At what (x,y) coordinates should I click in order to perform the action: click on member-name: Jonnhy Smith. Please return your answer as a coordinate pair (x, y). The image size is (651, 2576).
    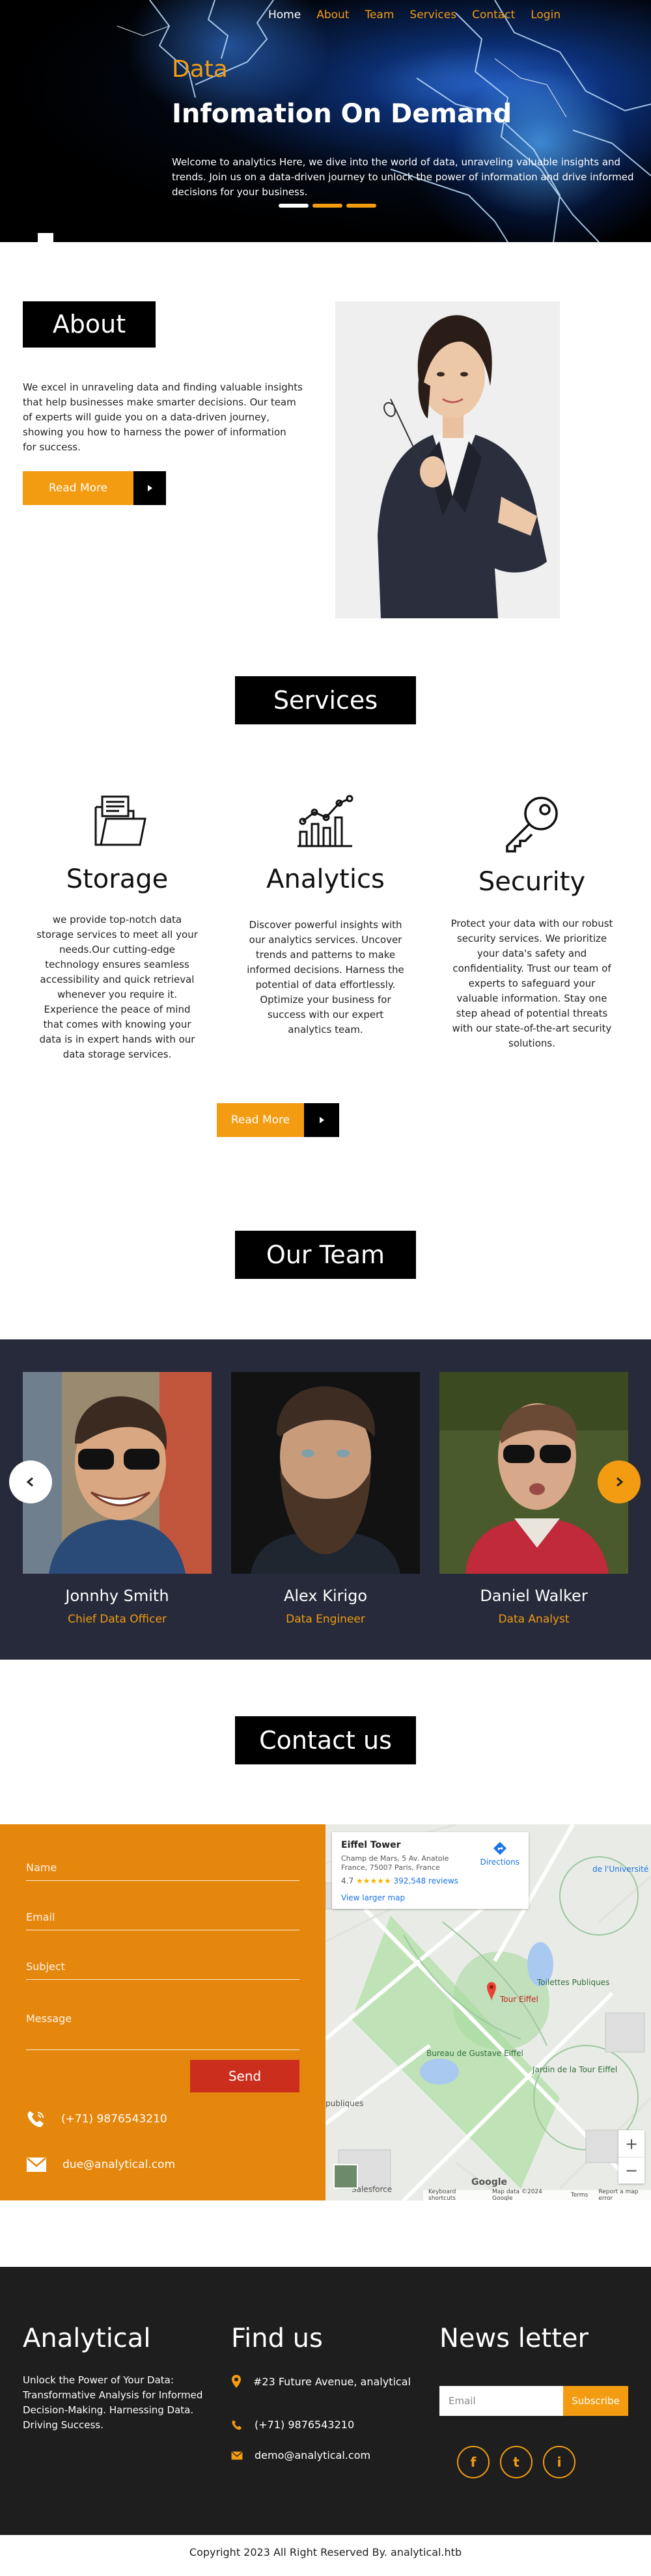
    Looking at the image, I should click on (117, 1596).